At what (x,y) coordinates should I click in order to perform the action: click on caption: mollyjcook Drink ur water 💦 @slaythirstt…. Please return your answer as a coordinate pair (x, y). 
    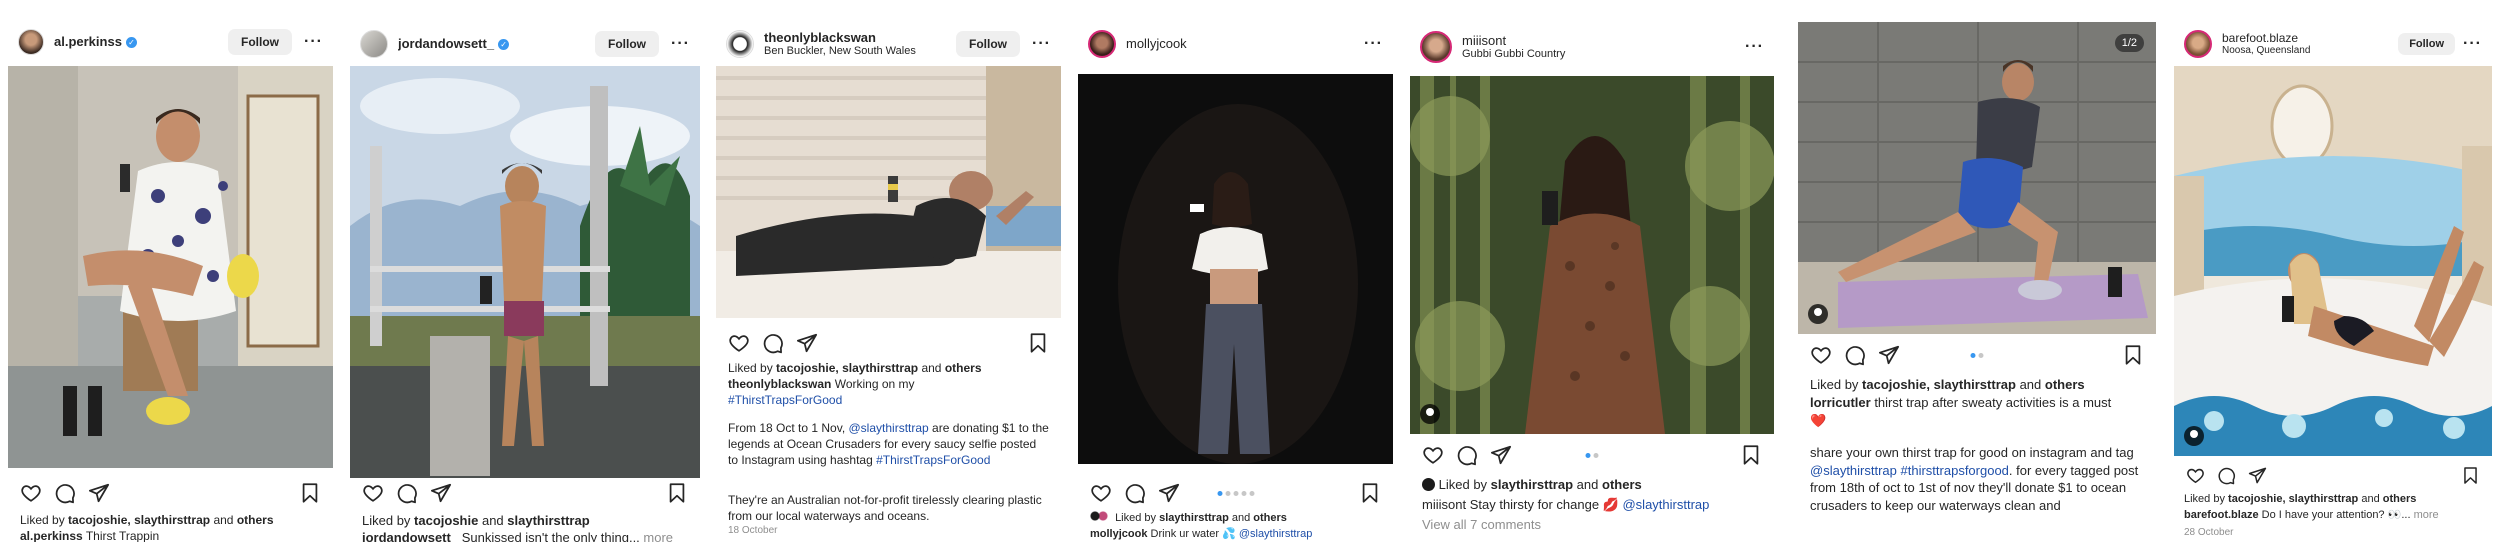
    Looking at the image, I should click on (1201, 534).